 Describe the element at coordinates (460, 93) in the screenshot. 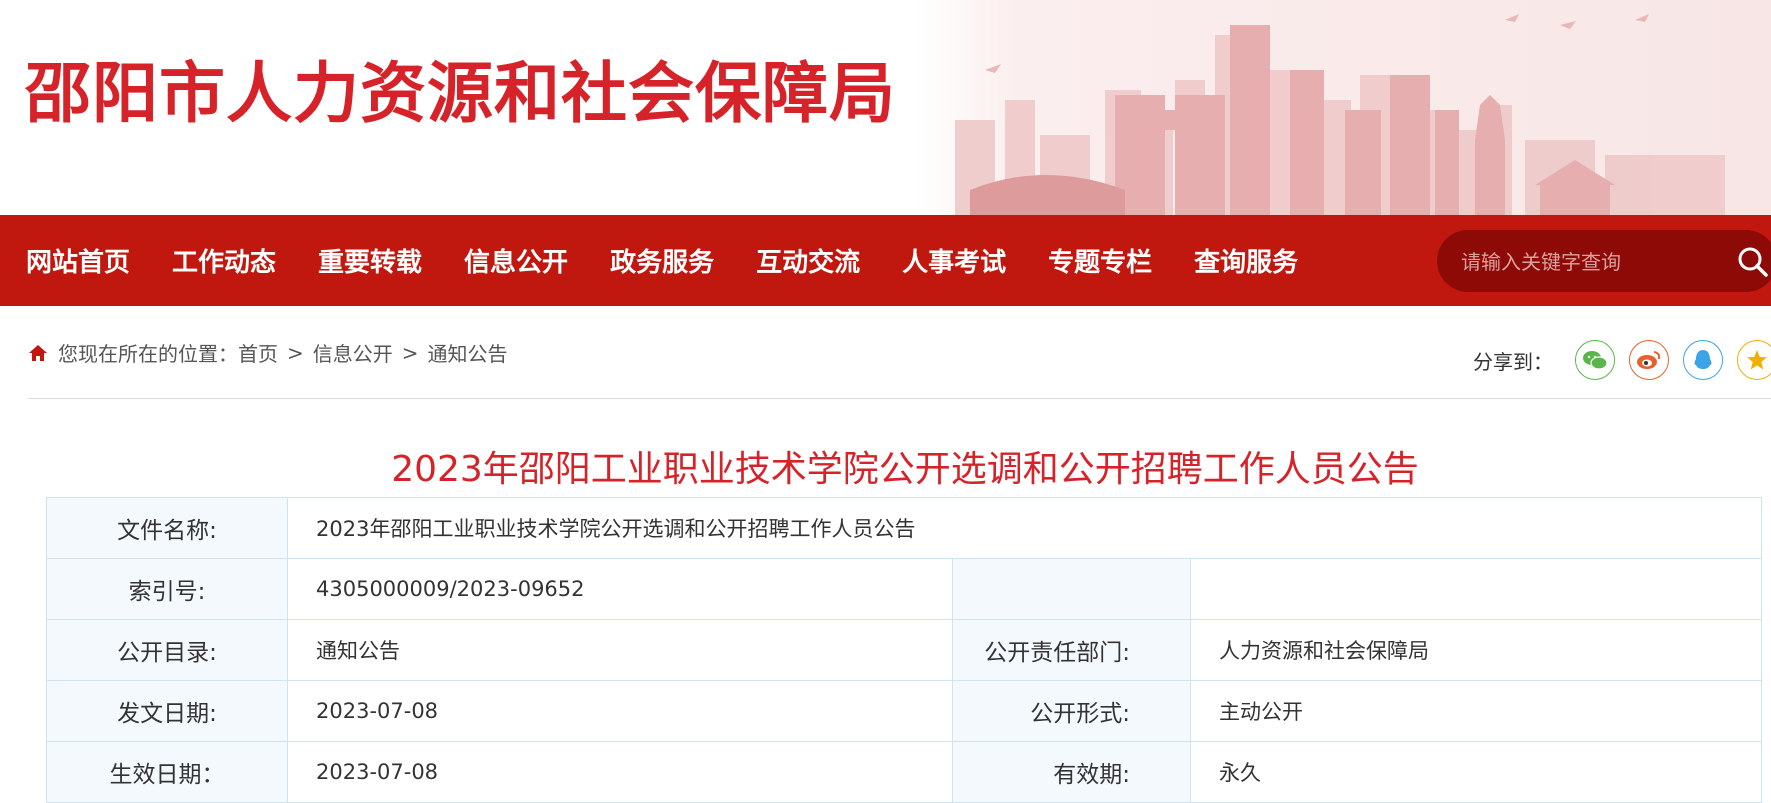

I see `site-title: 邵阳市人力资源和社会保障局` at that location.